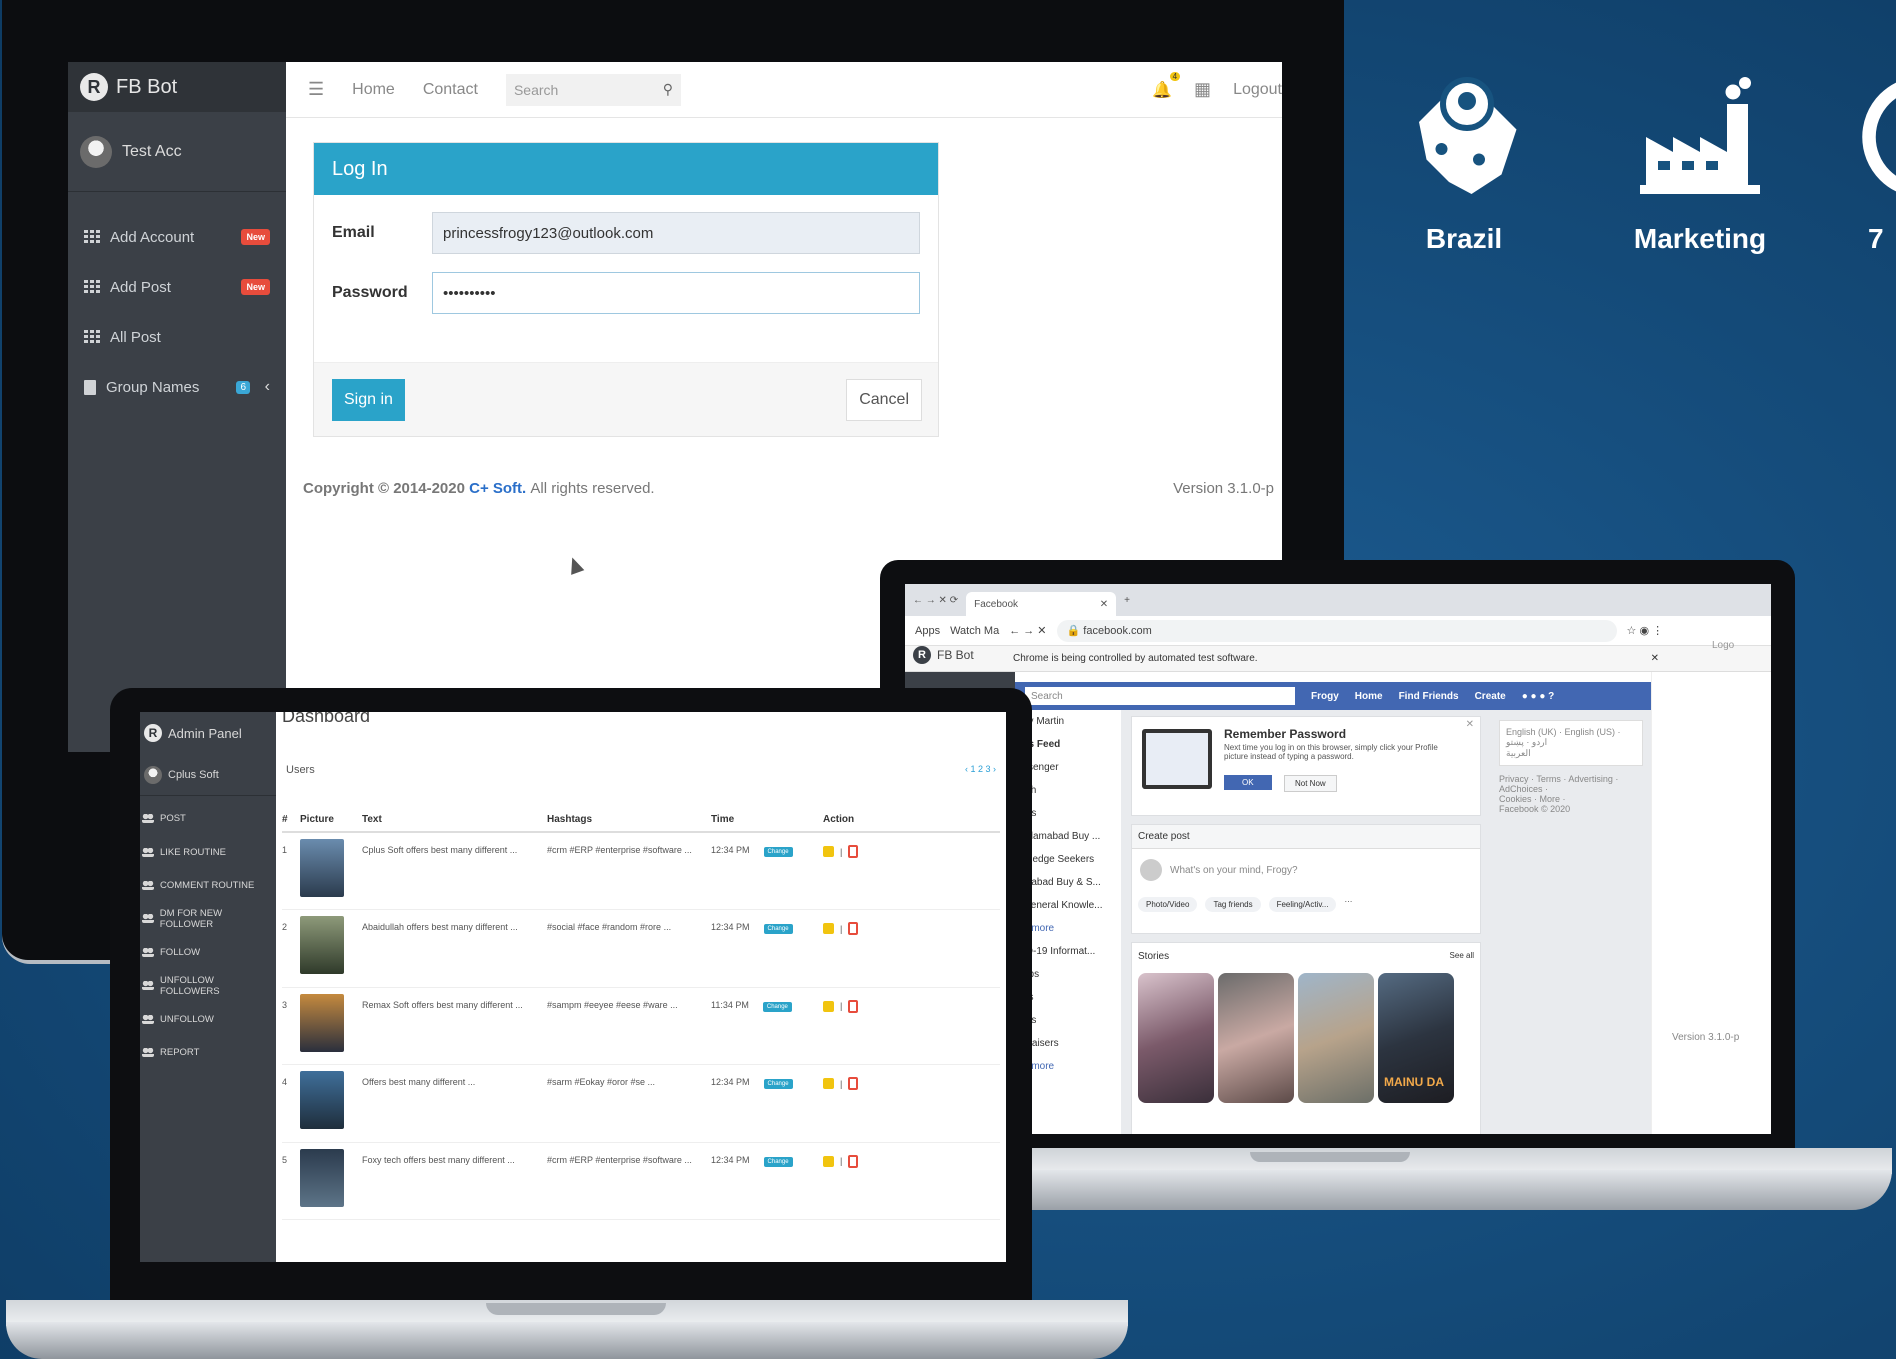 The height and width of the screenshot is (1359, 1896). Describe the element at coordinates (208, 918) in the screenshot. I see `sidebar-item-dm-new-follower: DM FOR NEW FOLLOWER` at that location.